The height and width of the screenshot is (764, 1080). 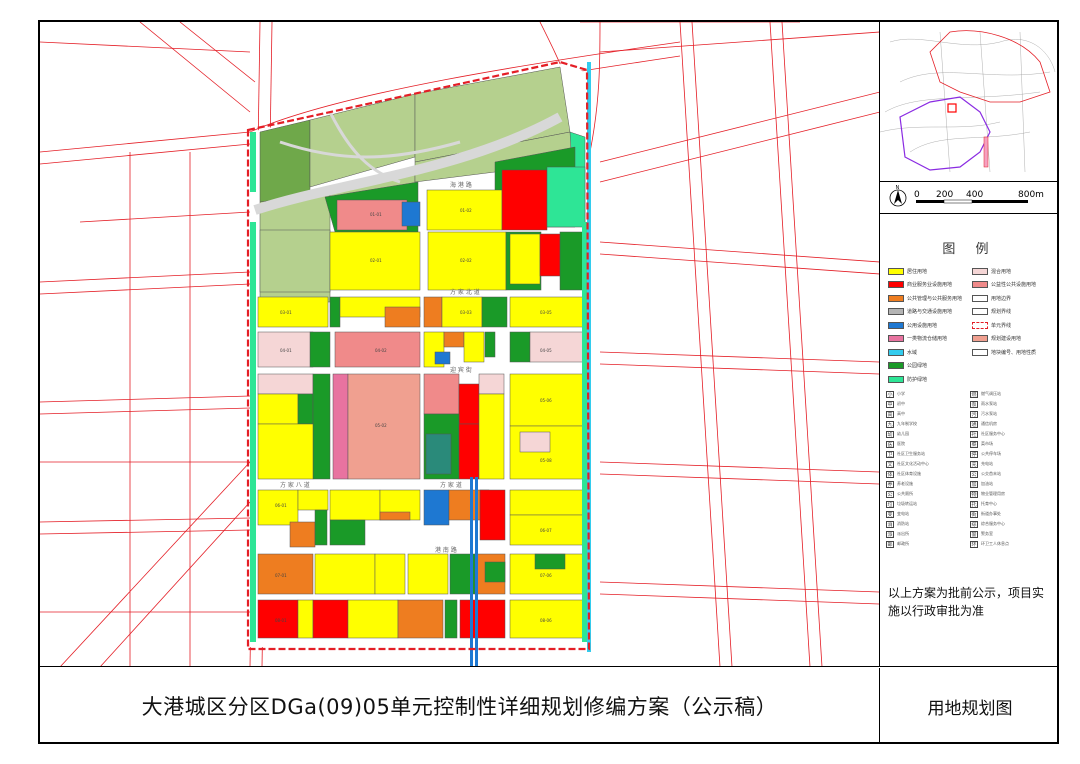 What do you see at coordinates (286, 312) in the screenshot?
I see `svg-text: 03-01` at bounding box center [286, 312].